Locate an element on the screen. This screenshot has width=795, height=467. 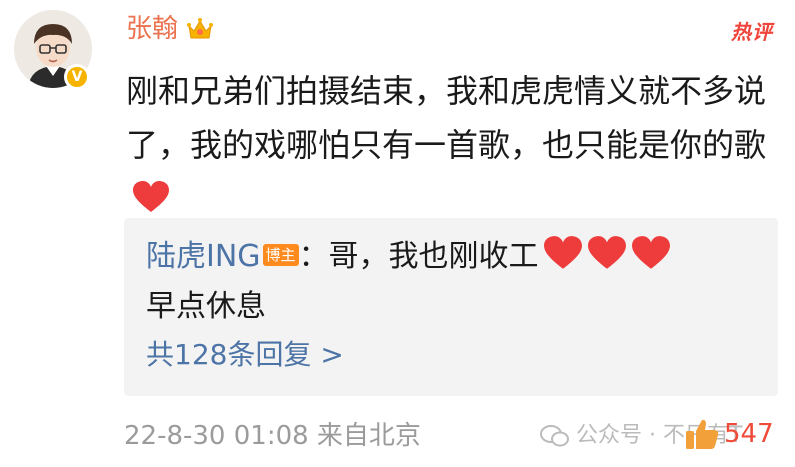
username-text: 张翰 is located at coordinates (152, 29).